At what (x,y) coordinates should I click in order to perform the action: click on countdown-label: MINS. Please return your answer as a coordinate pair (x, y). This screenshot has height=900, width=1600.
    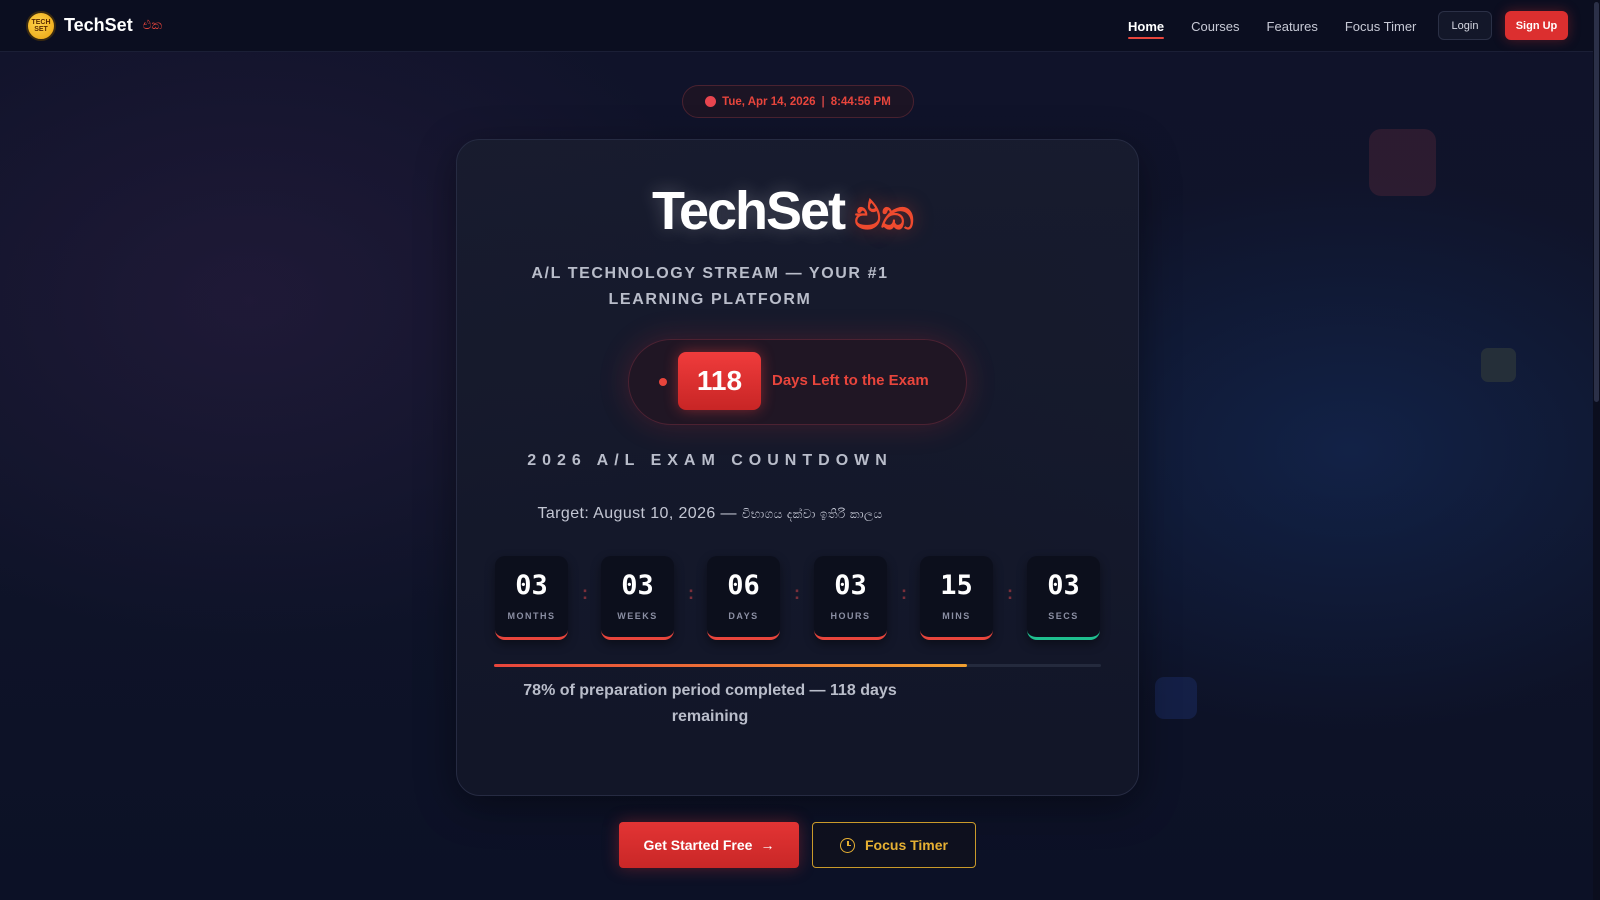
    Looking at the image, I should click on (956, 616).